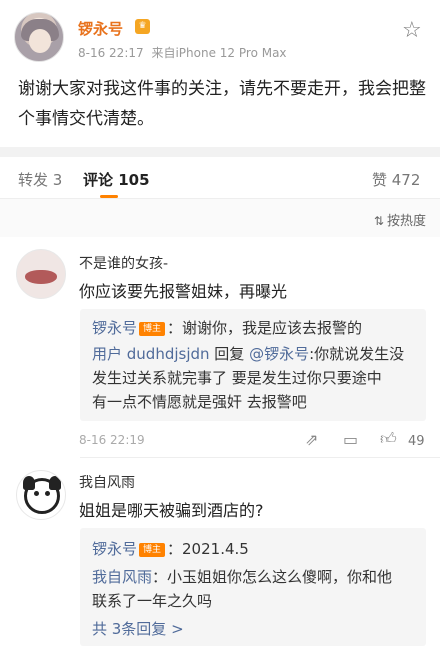  What do you see at coordinates (265, 328) in the screenshot?
I see `reply-text: ：谢谢你，我是应该去报警的` at bounding box center [265, 328].